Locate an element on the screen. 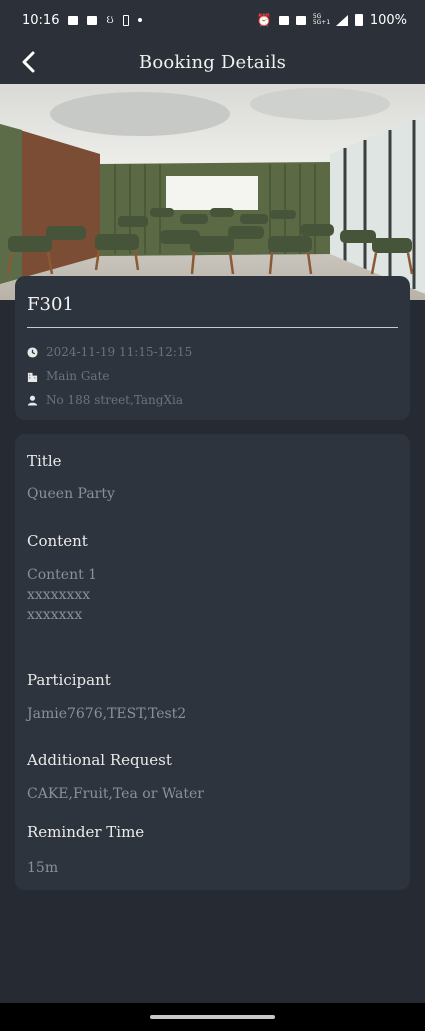 This screenshot has width=425, height=1031. sync-icon: ઇ is located at coordinates (110, 19).